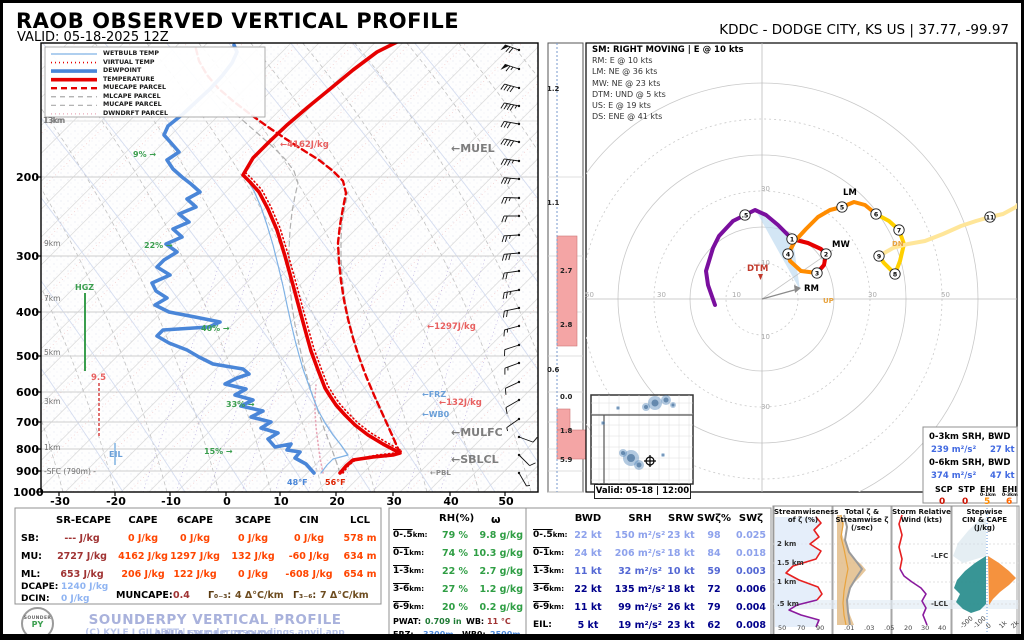  I want to click on thermo-cell: 634 m, so click(360, 556).